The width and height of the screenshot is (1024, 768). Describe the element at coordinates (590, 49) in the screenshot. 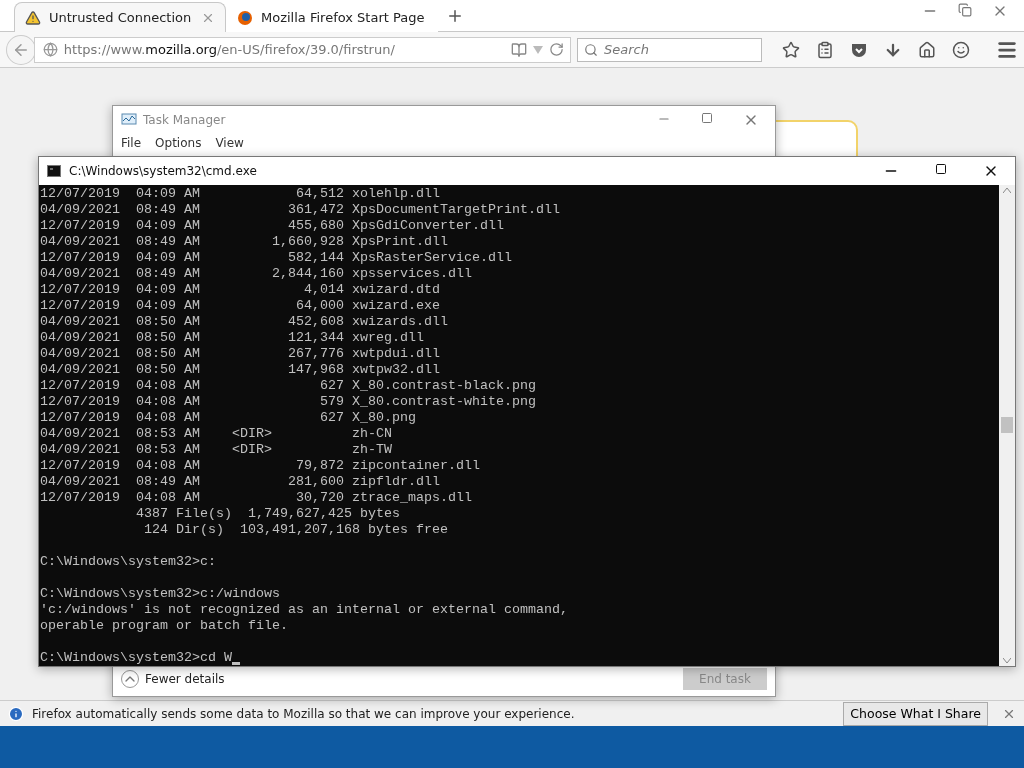

I see `search-icon` at that location.